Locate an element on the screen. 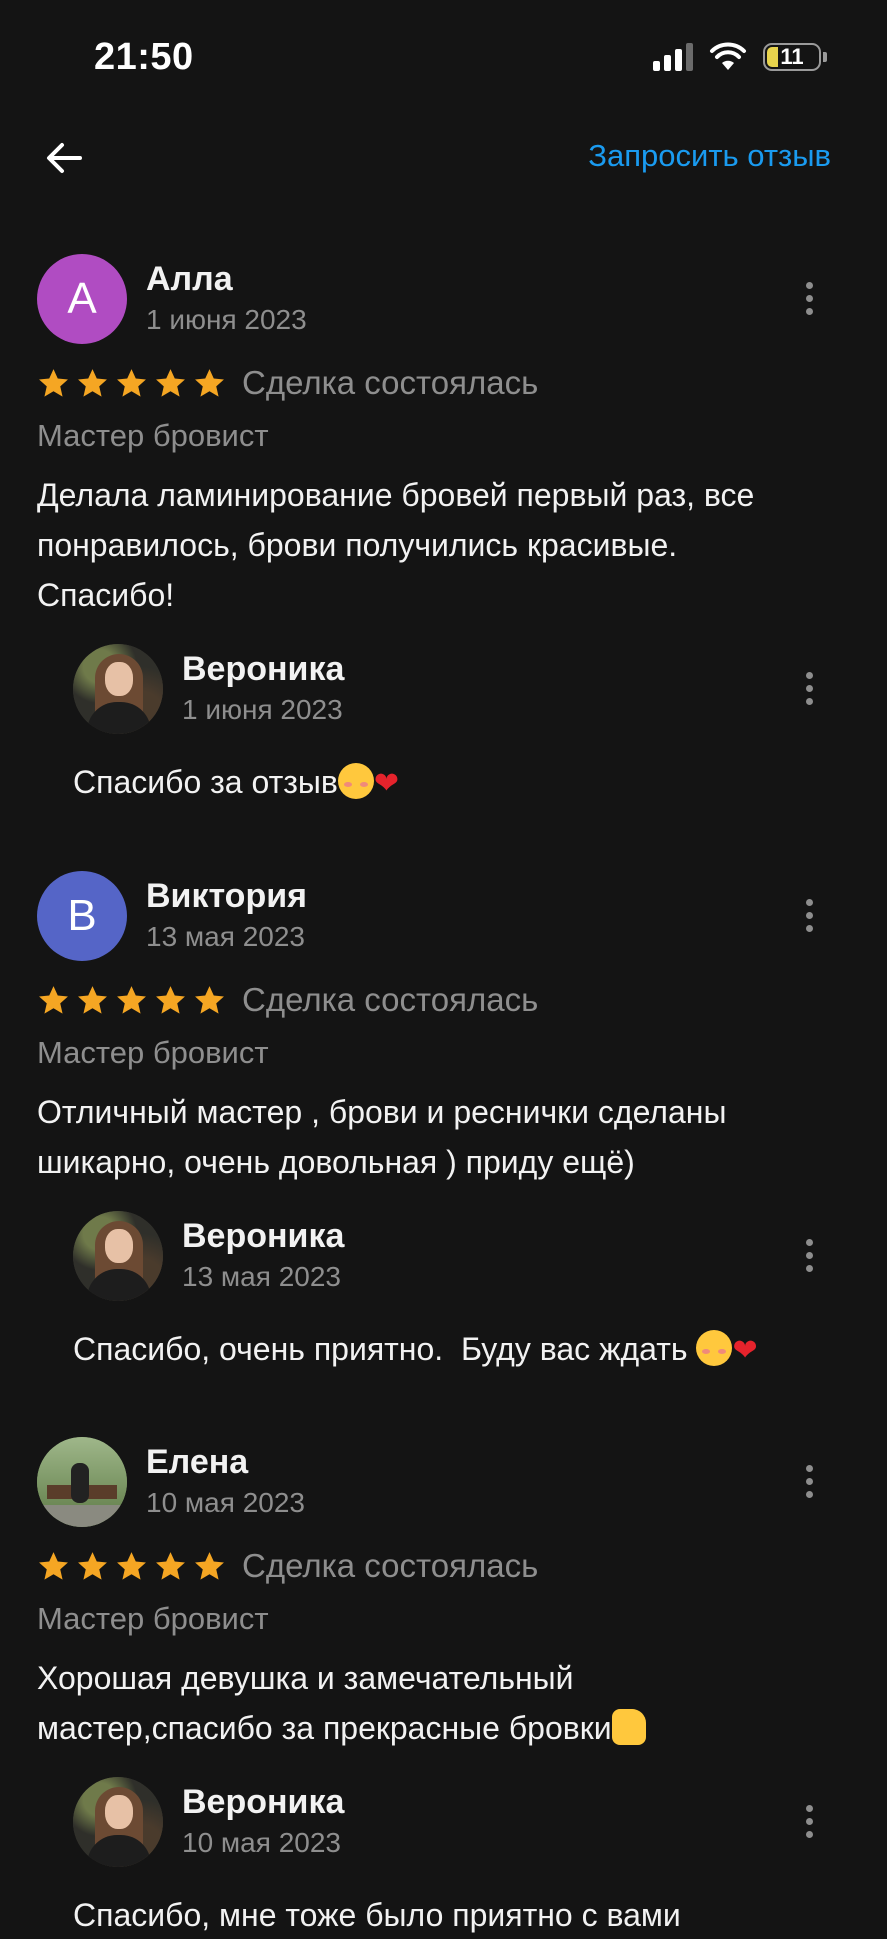 The width and height of the screenshot is (887, 1939). battery-icon: 11 is located at coordinates (795, 57).